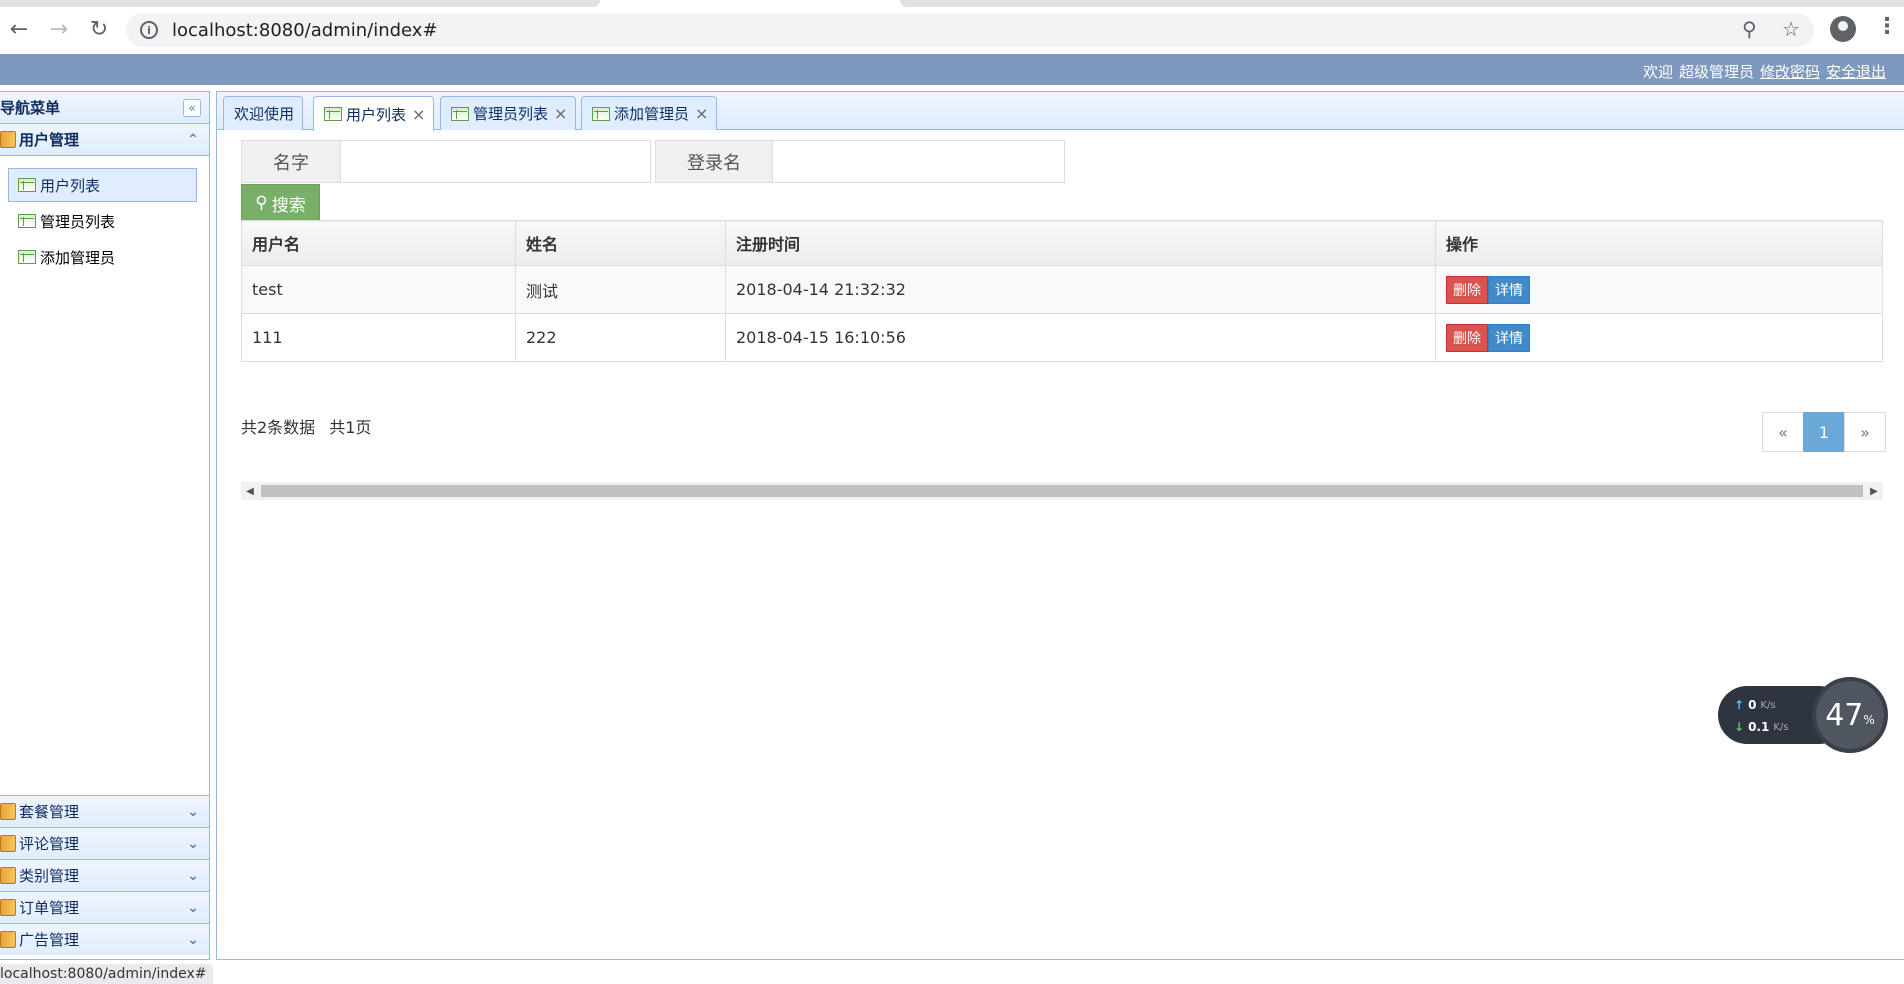 The height and width of the screenshot is (984, 1904). Describe the element at coordinates (1843, 29) in the screenshot. I see `profile-avatar-icon` at that location.